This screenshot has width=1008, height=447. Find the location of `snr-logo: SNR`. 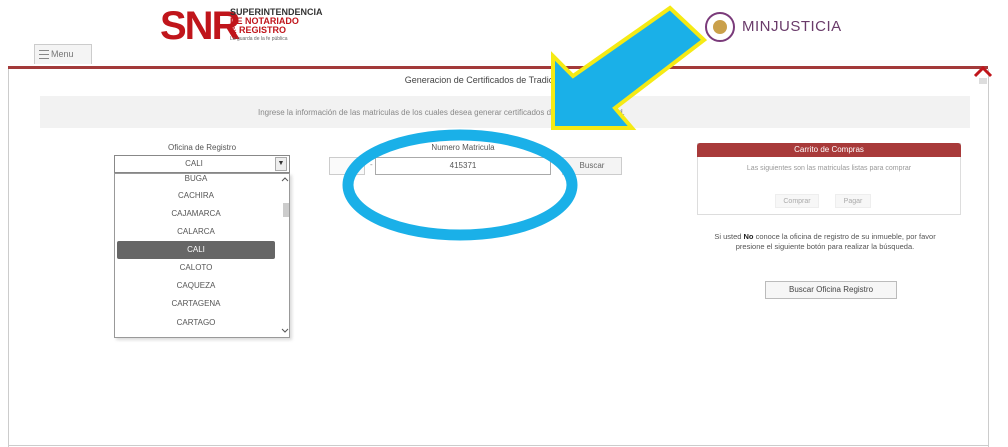

snr-logo: SNR is located at coordinates (200, 26).